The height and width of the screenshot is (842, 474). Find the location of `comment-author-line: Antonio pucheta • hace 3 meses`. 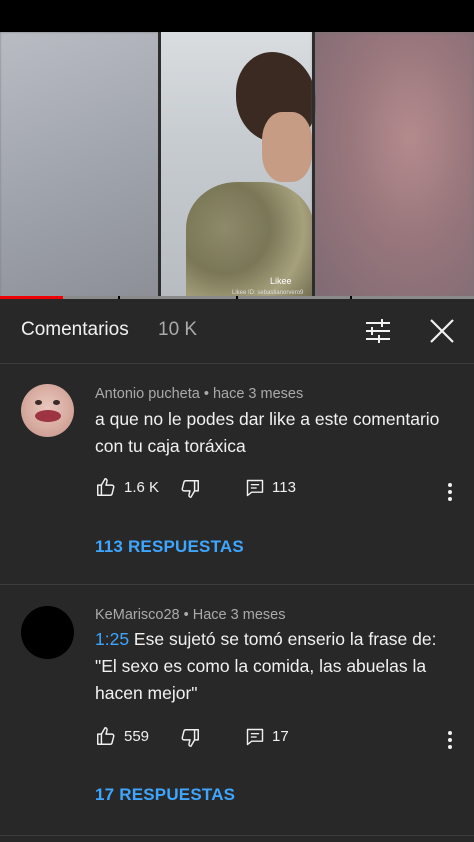

comment-author-line: Antonio pucheta • hace 3 meses is located at coordinates (199, 394).